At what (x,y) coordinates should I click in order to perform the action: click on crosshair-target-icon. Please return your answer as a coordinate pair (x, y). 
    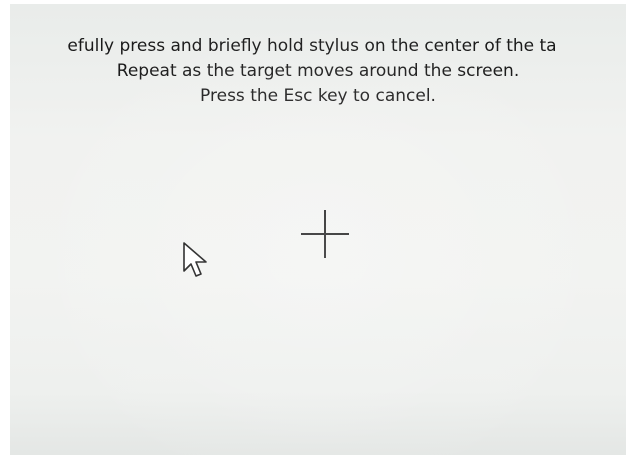
    Looking at the image, I should click on (325, 234).